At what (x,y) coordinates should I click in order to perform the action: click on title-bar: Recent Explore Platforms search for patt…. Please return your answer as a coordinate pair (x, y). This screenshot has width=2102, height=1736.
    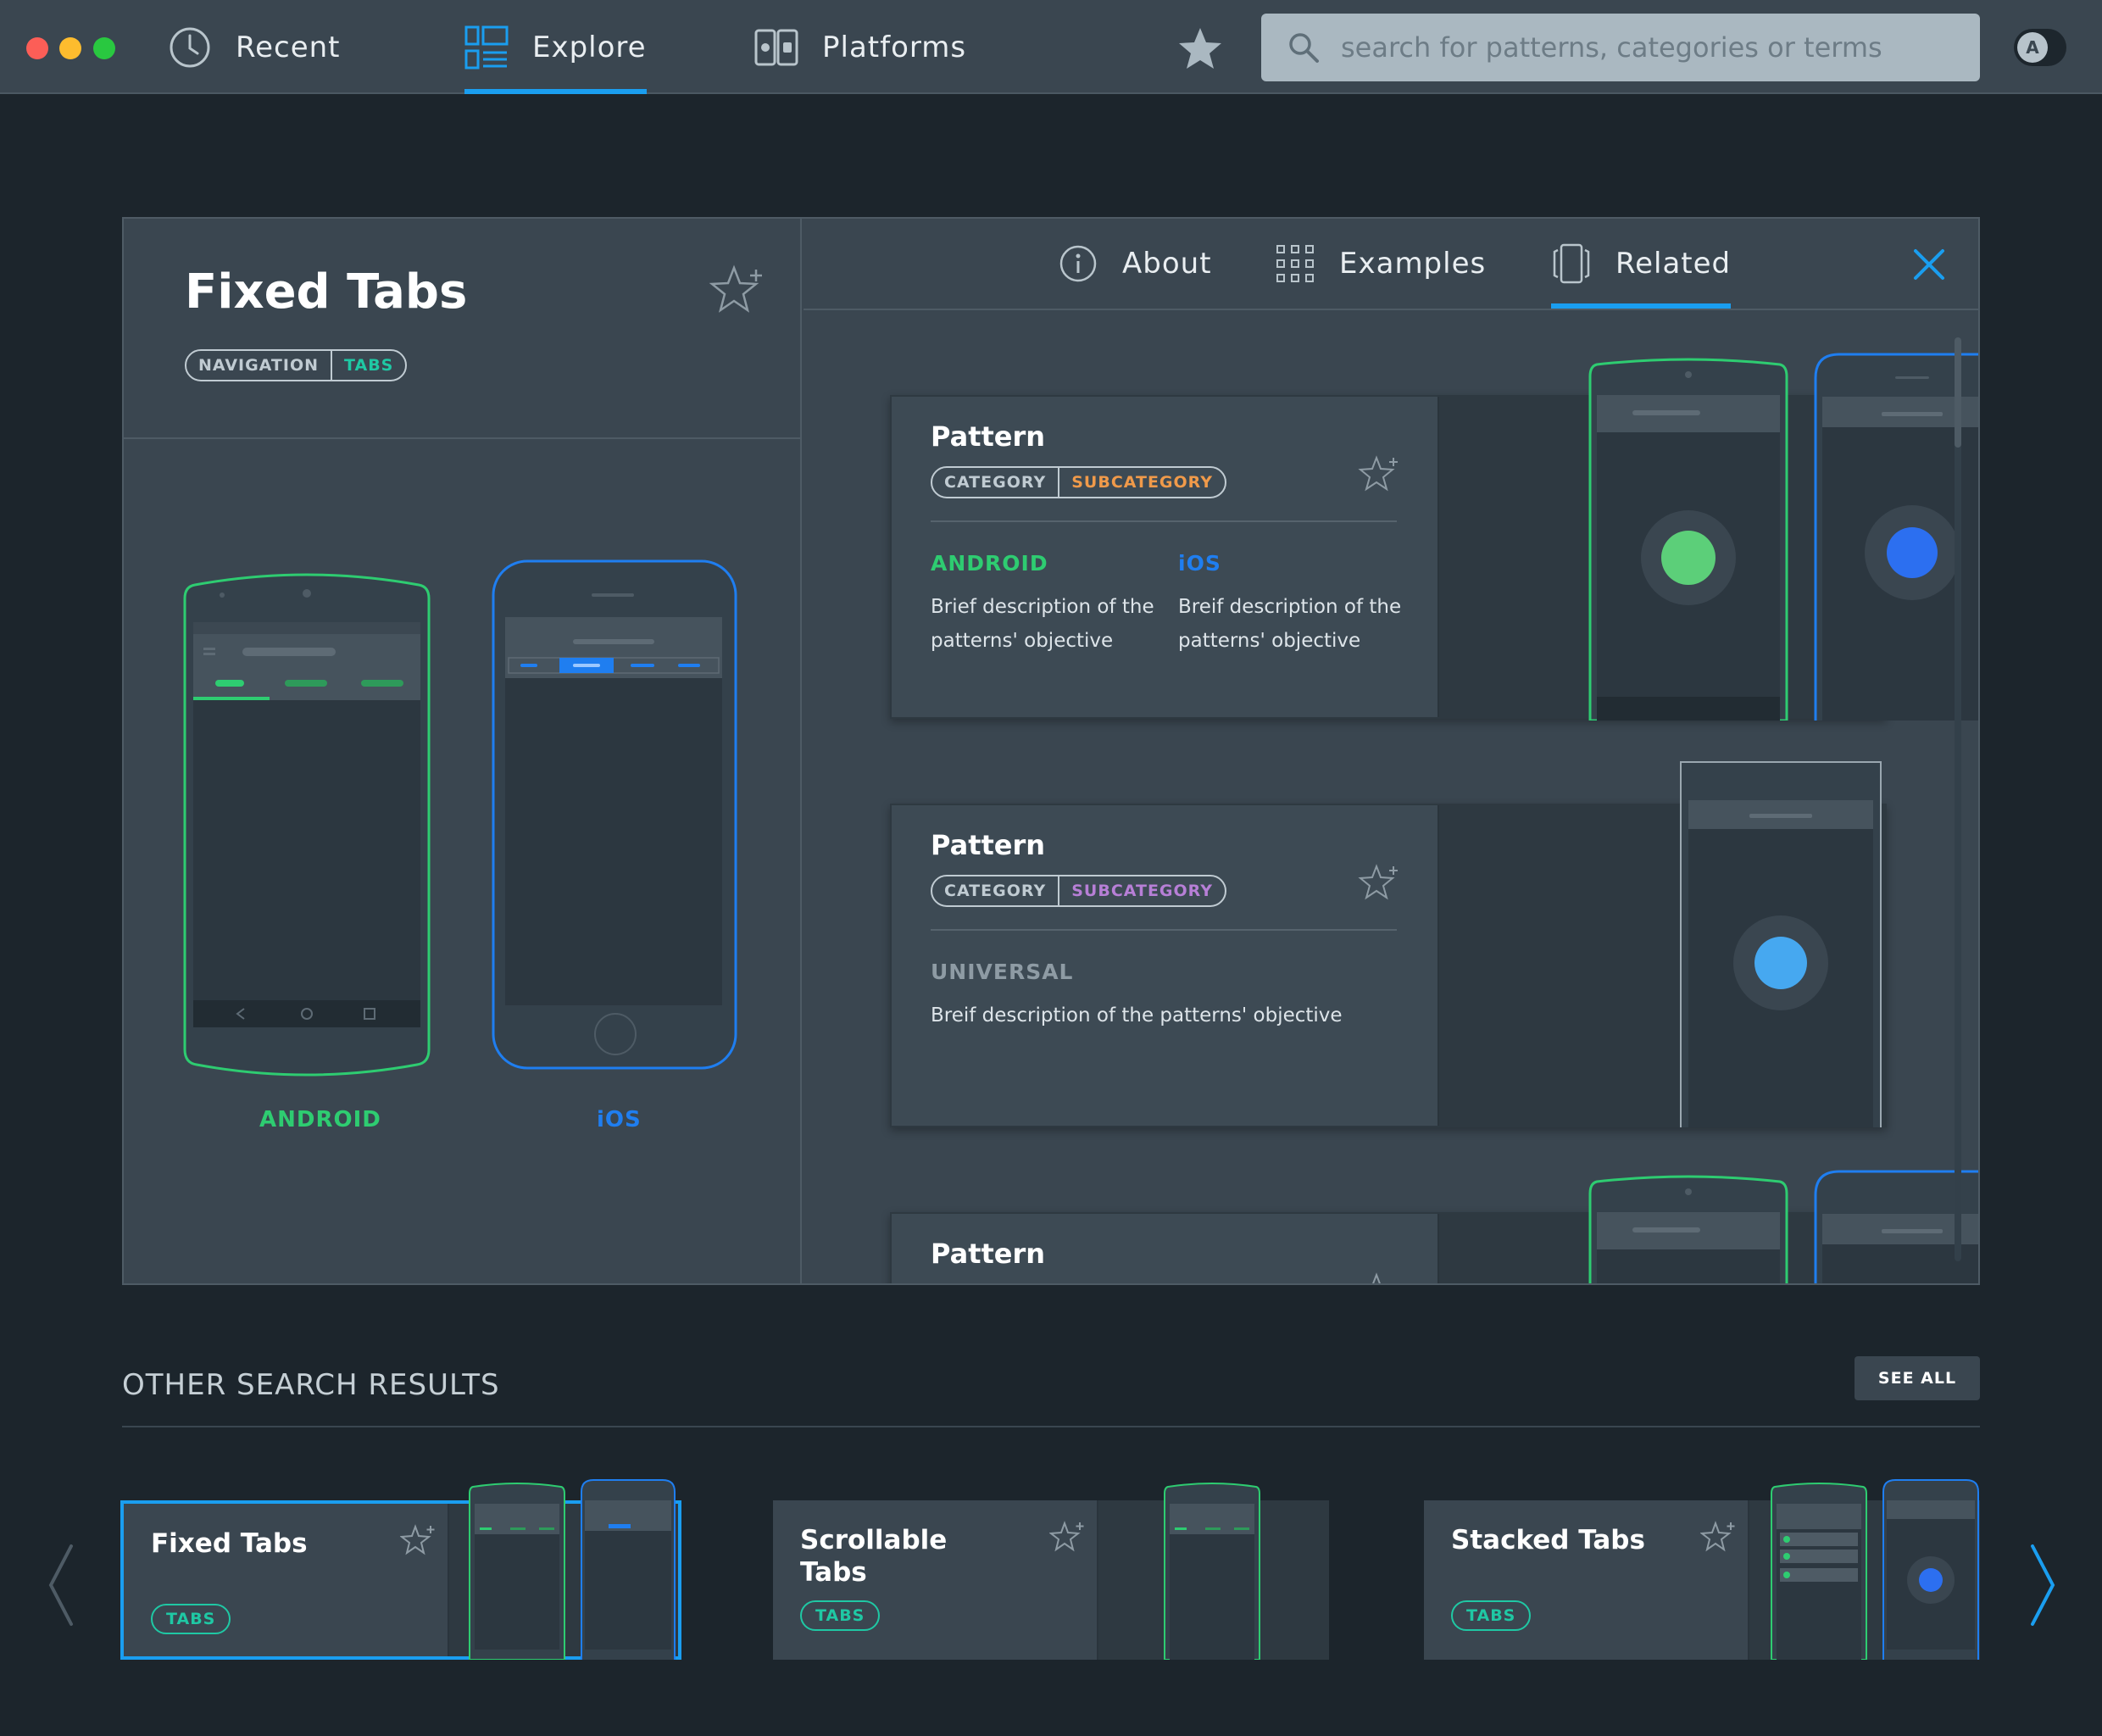
    Looking at the image, I should click on (1051, 47).